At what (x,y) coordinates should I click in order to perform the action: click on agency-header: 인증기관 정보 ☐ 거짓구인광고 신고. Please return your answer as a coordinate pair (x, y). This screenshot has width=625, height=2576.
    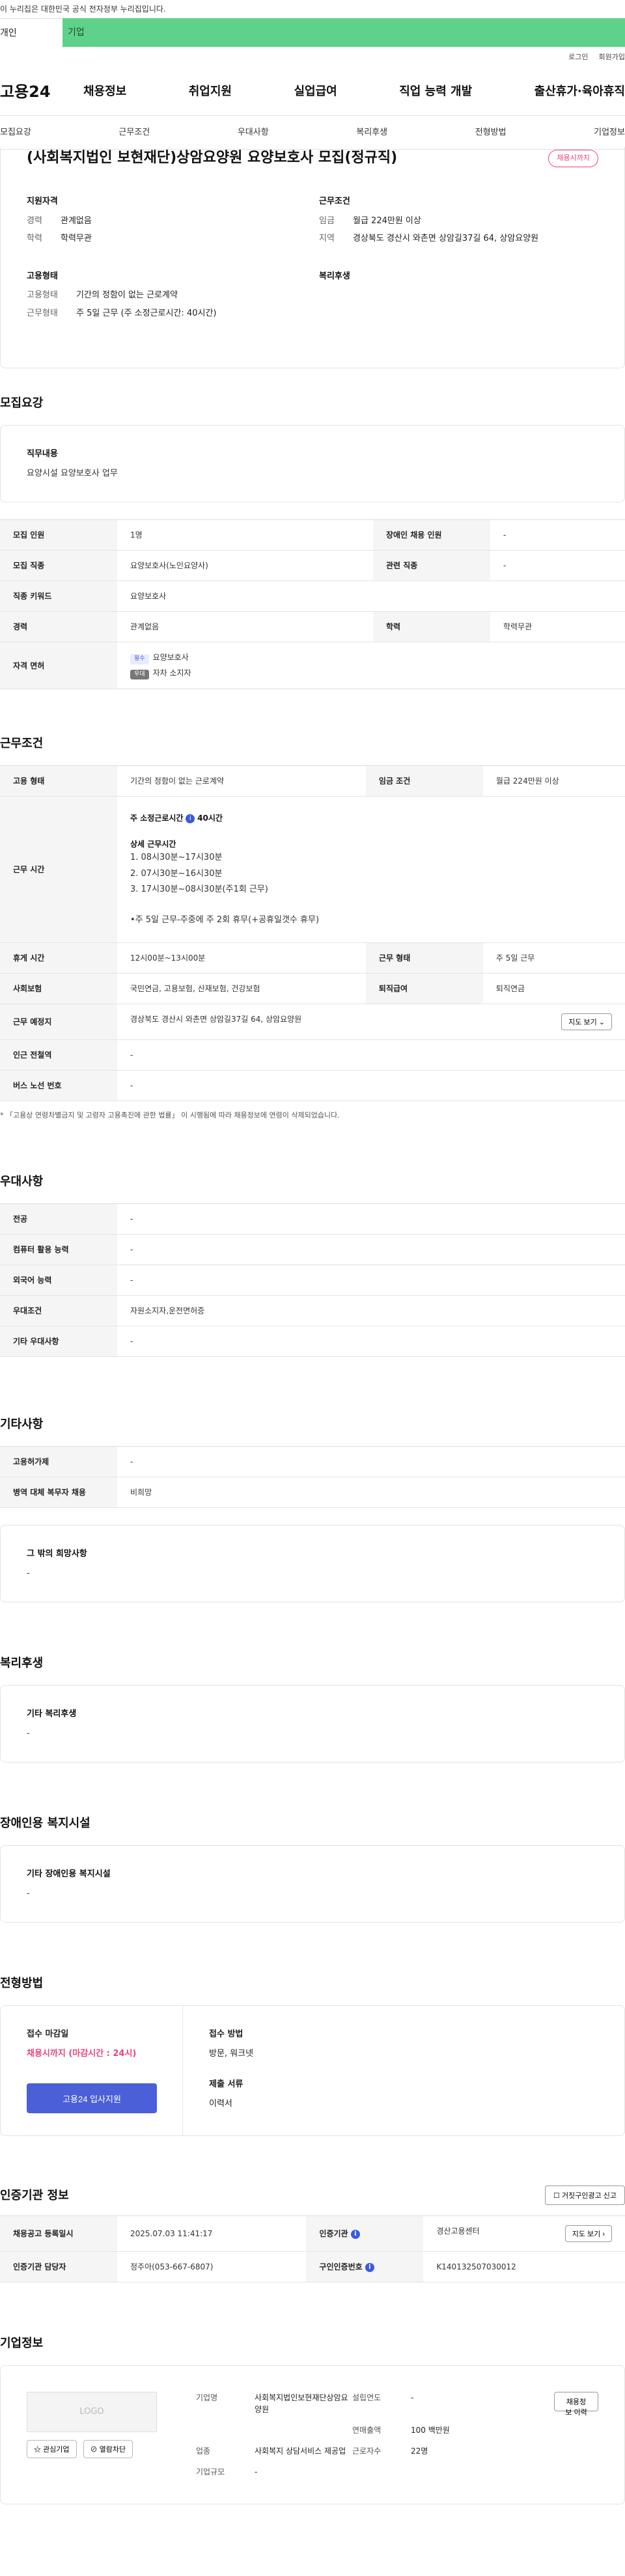
    Looking at the image, I should click on (312, 2196).